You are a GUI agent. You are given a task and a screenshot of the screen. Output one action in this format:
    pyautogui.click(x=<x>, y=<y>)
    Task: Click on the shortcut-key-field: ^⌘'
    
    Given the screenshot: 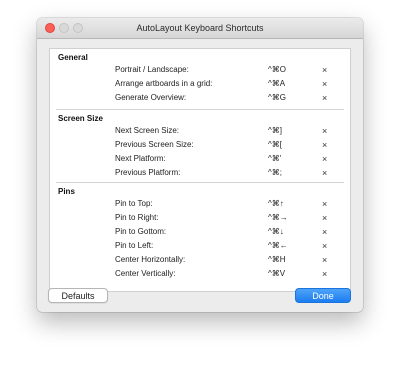 What is the action you would take?
    pyautogui.click(x=274, y=159)
    